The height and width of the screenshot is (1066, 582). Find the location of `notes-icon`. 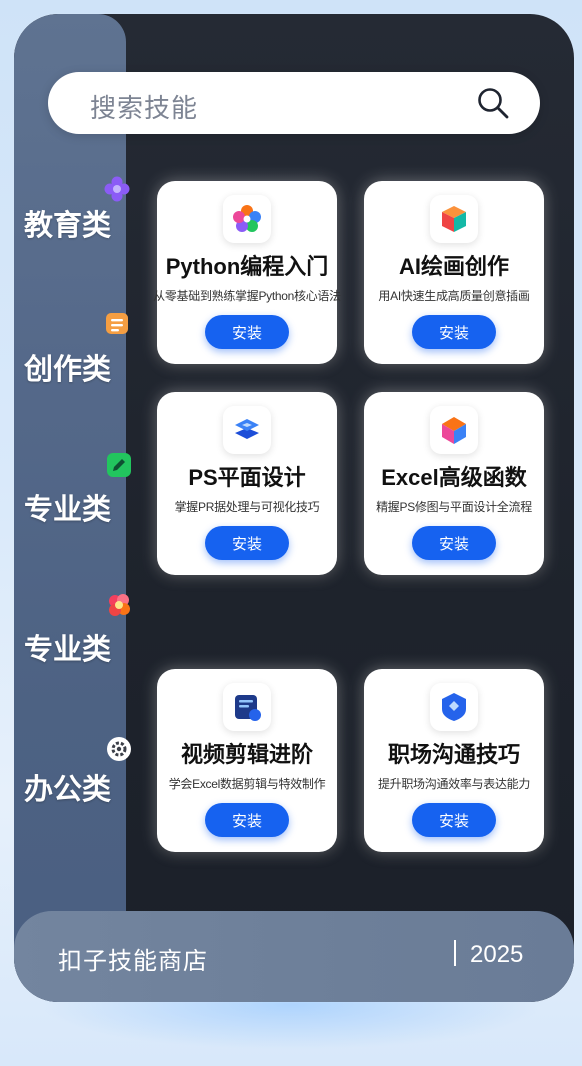

notes-icon is located at coordinates (117, 323).